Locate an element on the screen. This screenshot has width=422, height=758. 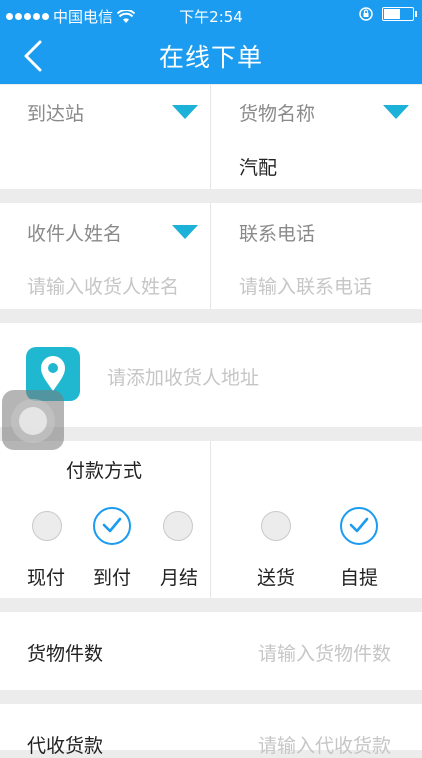
cod-input: 请输入代收货款 is located at coordinates (324, 744).